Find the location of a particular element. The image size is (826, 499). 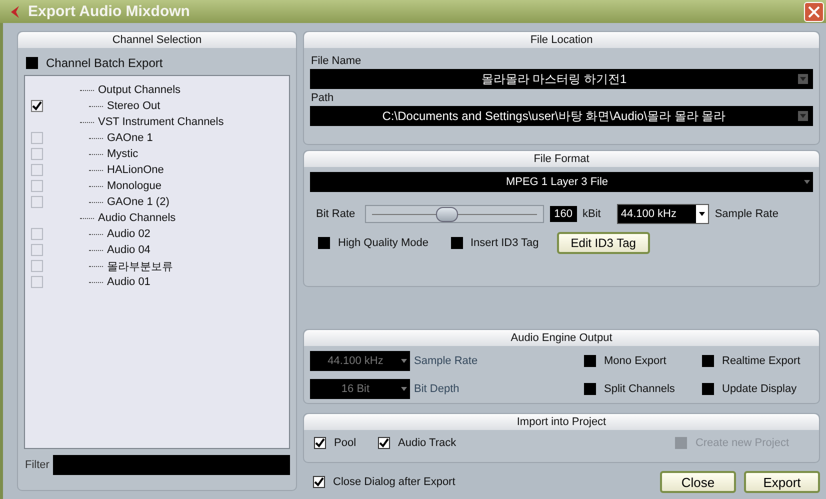

tree-item: Monologue is located at coordinates (134, 186).